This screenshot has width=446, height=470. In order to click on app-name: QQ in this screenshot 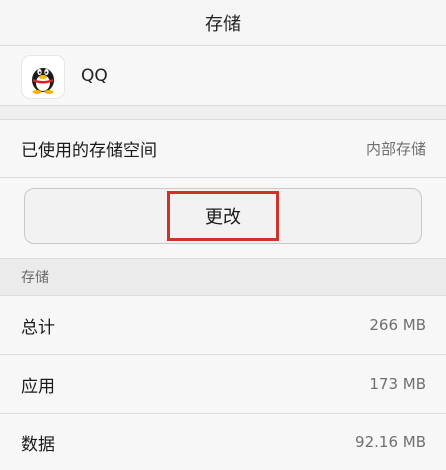, I will do `click(94, 76)`.